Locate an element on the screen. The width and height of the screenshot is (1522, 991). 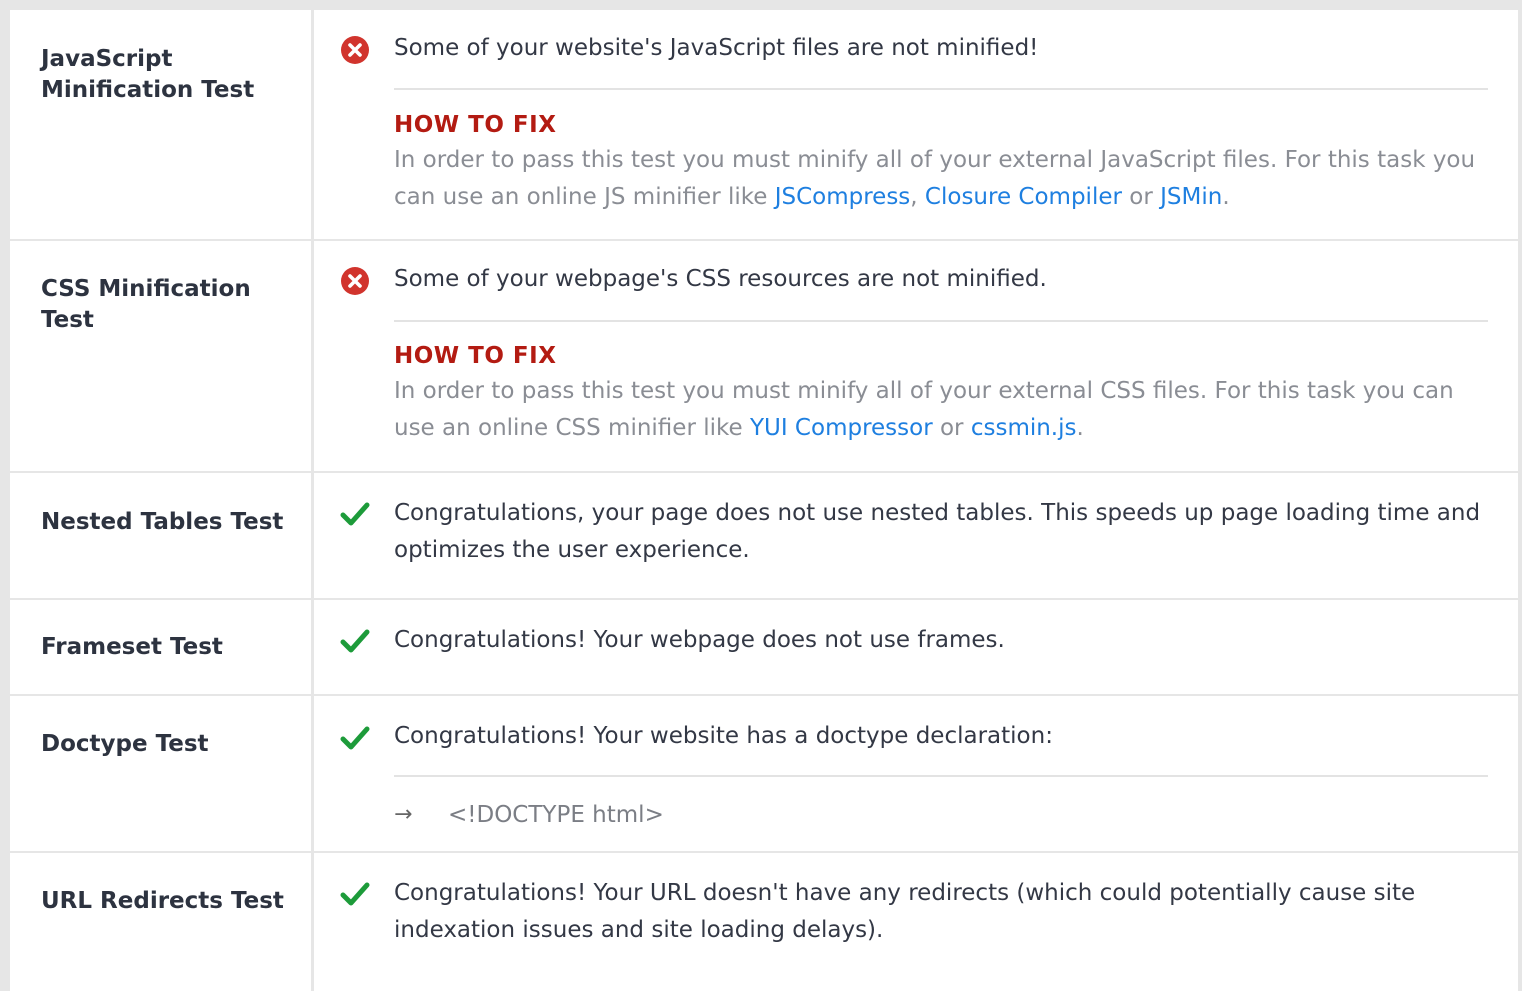
test-name: Doctype Test is located at coordinates (125, 744).